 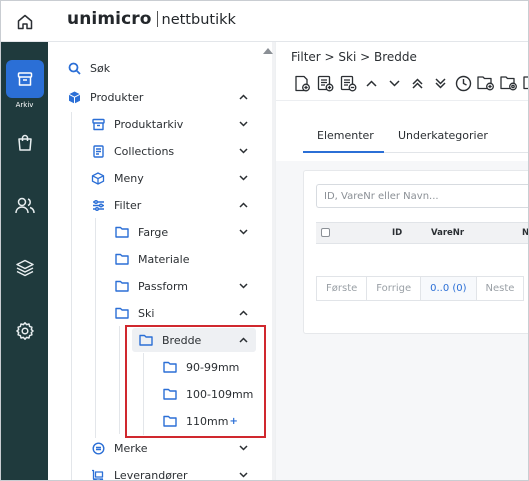 I want to click on add-document-icon, so click(x=302, y=83).